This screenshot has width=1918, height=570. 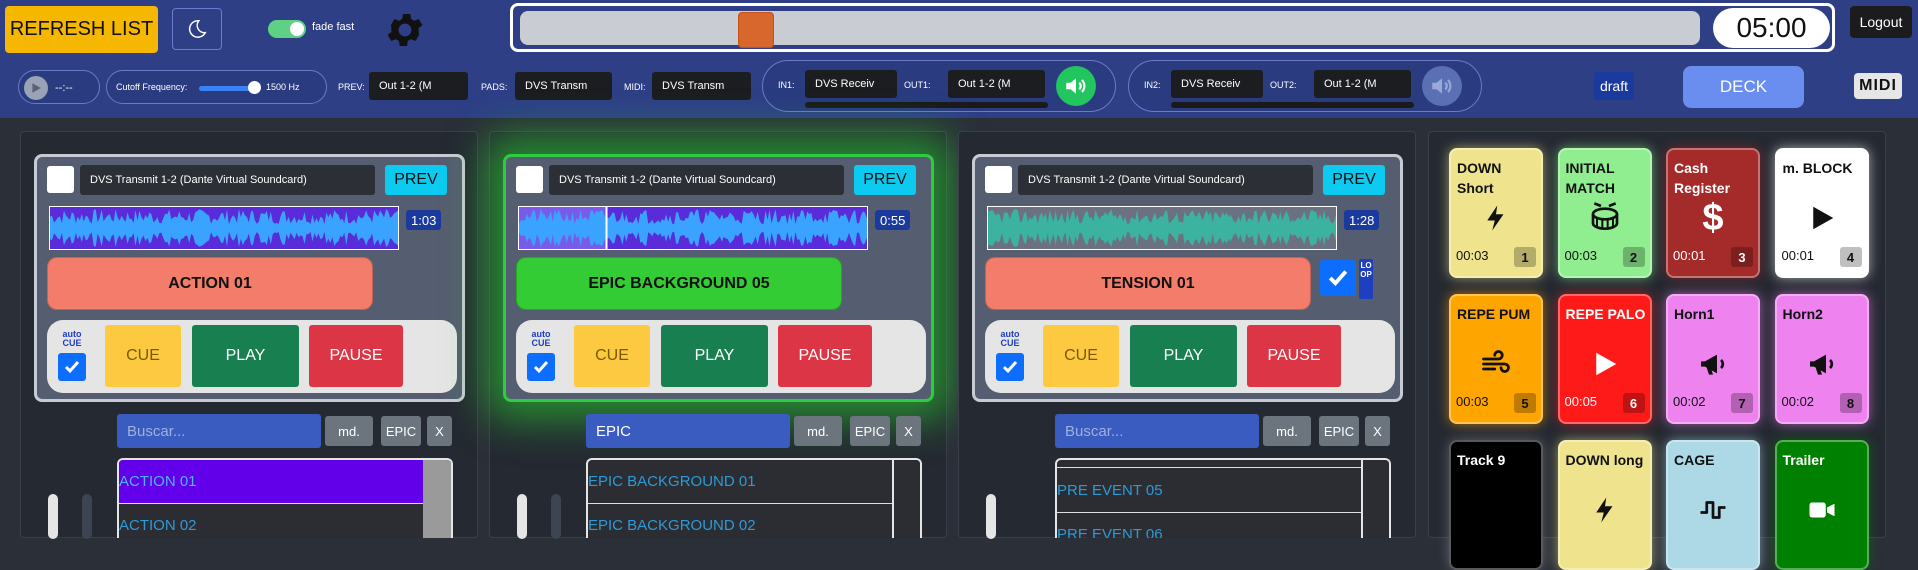 What do you see at coordinates (556, 516) in the screenshot?
I see `deck-2-gain-slider` at bounding box center [556, 516].